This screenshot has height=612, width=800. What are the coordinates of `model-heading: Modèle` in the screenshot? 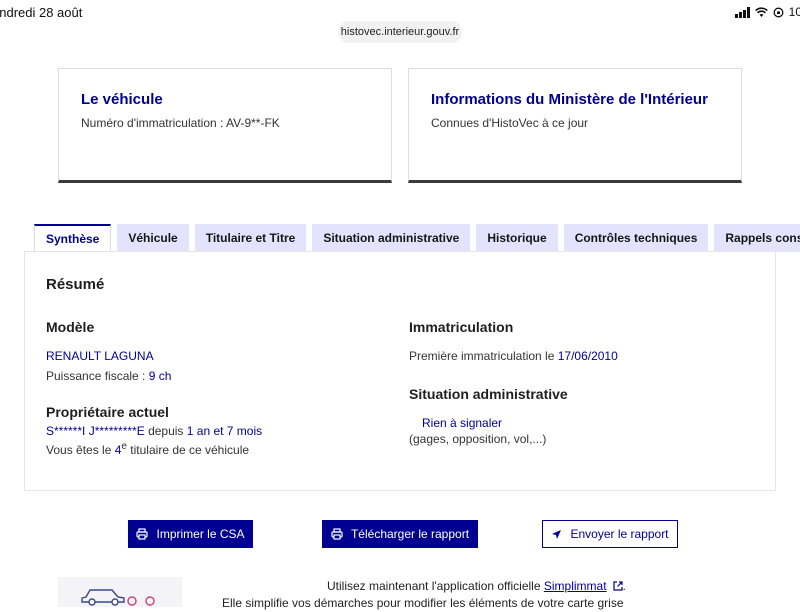 It's located at (70, 327).